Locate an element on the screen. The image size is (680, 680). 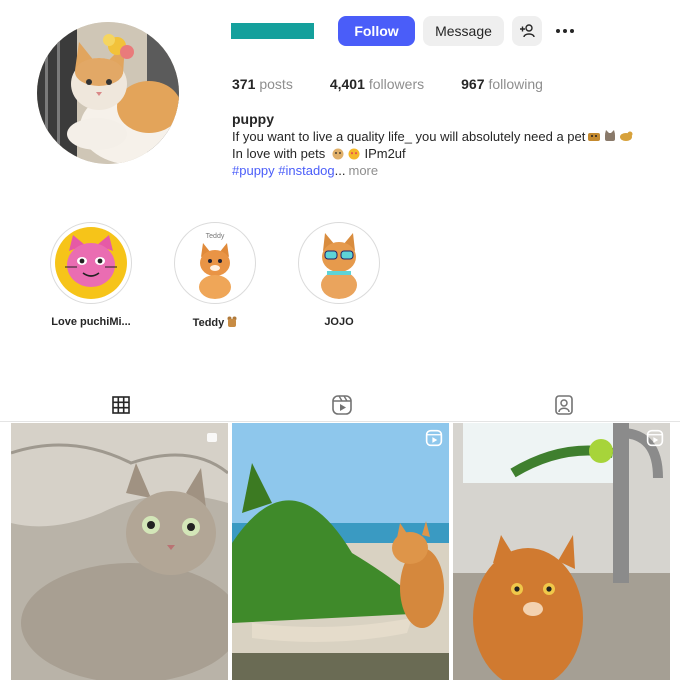
avatar-cat-image is located at coordinates (108, 93).